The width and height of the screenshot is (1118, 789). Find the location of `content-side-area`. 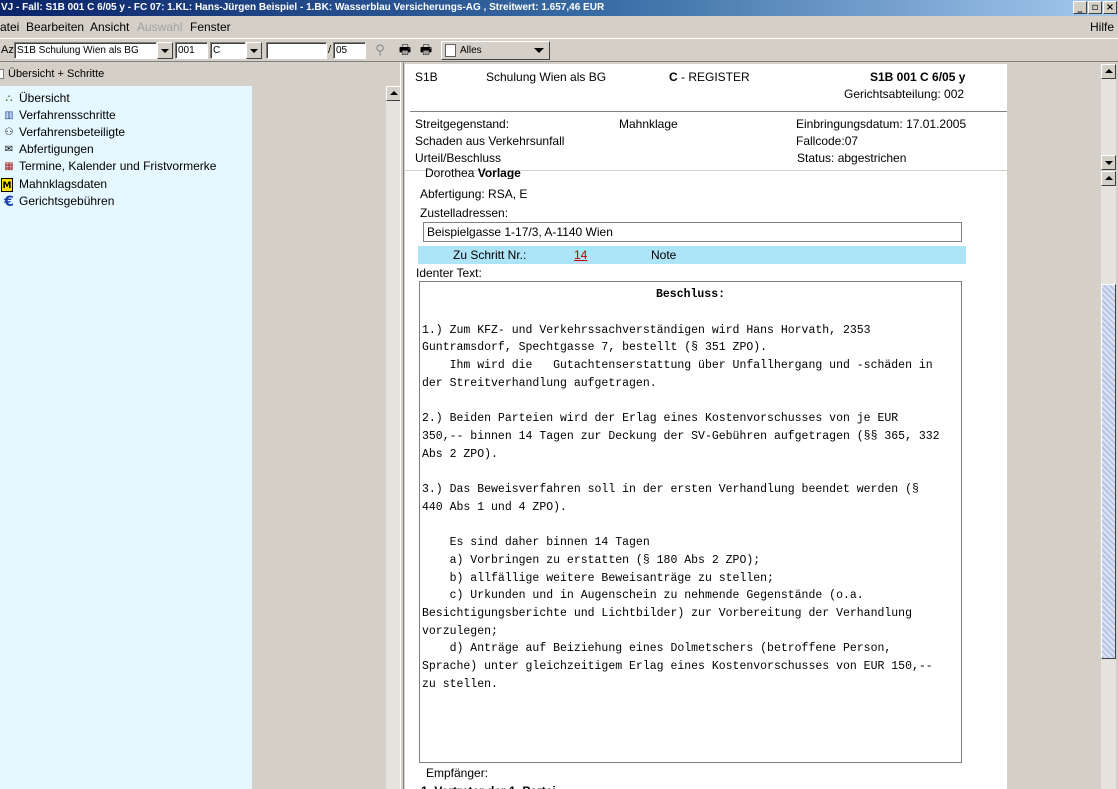

content-side-area is located at coordinates (1054, 480).